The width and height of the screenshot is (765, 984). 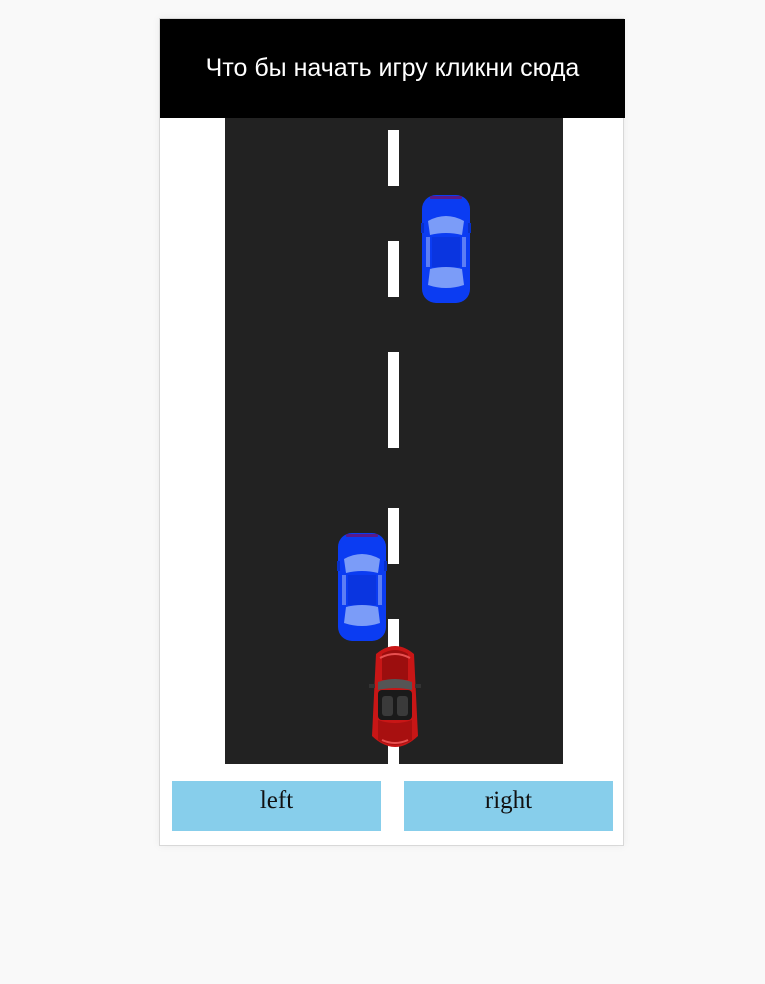 I want to click on start-game-banner: Что бы начать игру кликни сюда, so click(x=392, y=68).